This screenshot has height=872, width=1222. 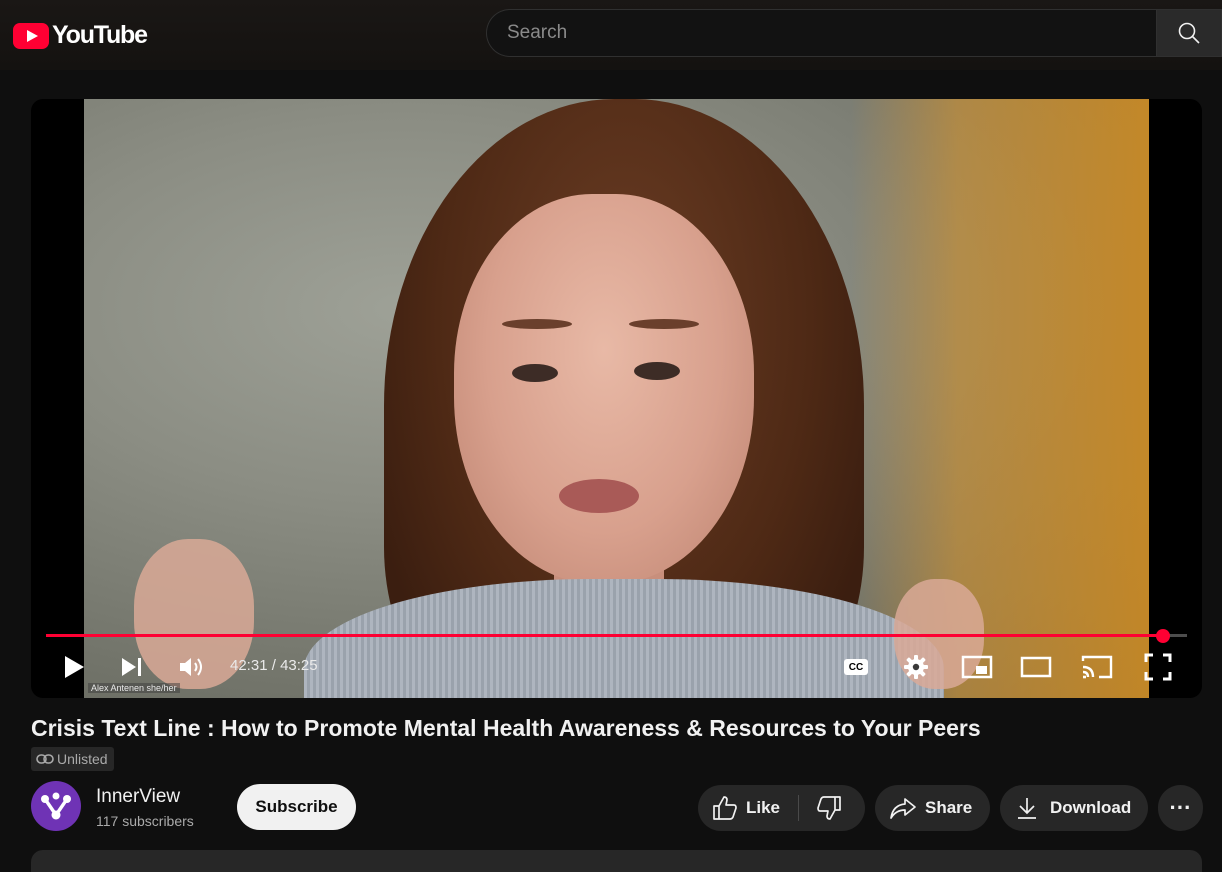 I want to click on visibility-badge: Unlisted, so click(x=72, y=759).